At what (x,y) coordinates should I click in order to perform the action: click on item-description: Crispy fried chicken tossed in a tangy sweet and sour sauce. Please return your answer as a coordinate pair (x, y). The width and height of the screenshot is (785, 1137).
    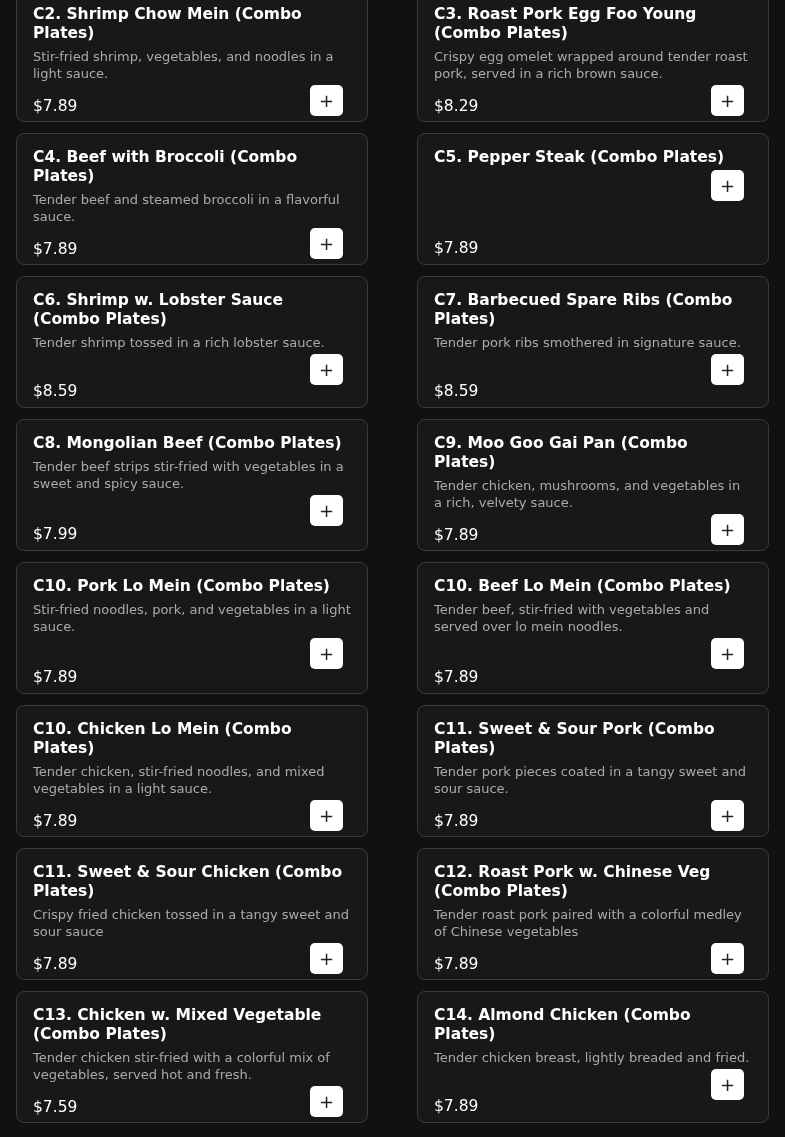
    Looking at the image, I should click on (191, 923).